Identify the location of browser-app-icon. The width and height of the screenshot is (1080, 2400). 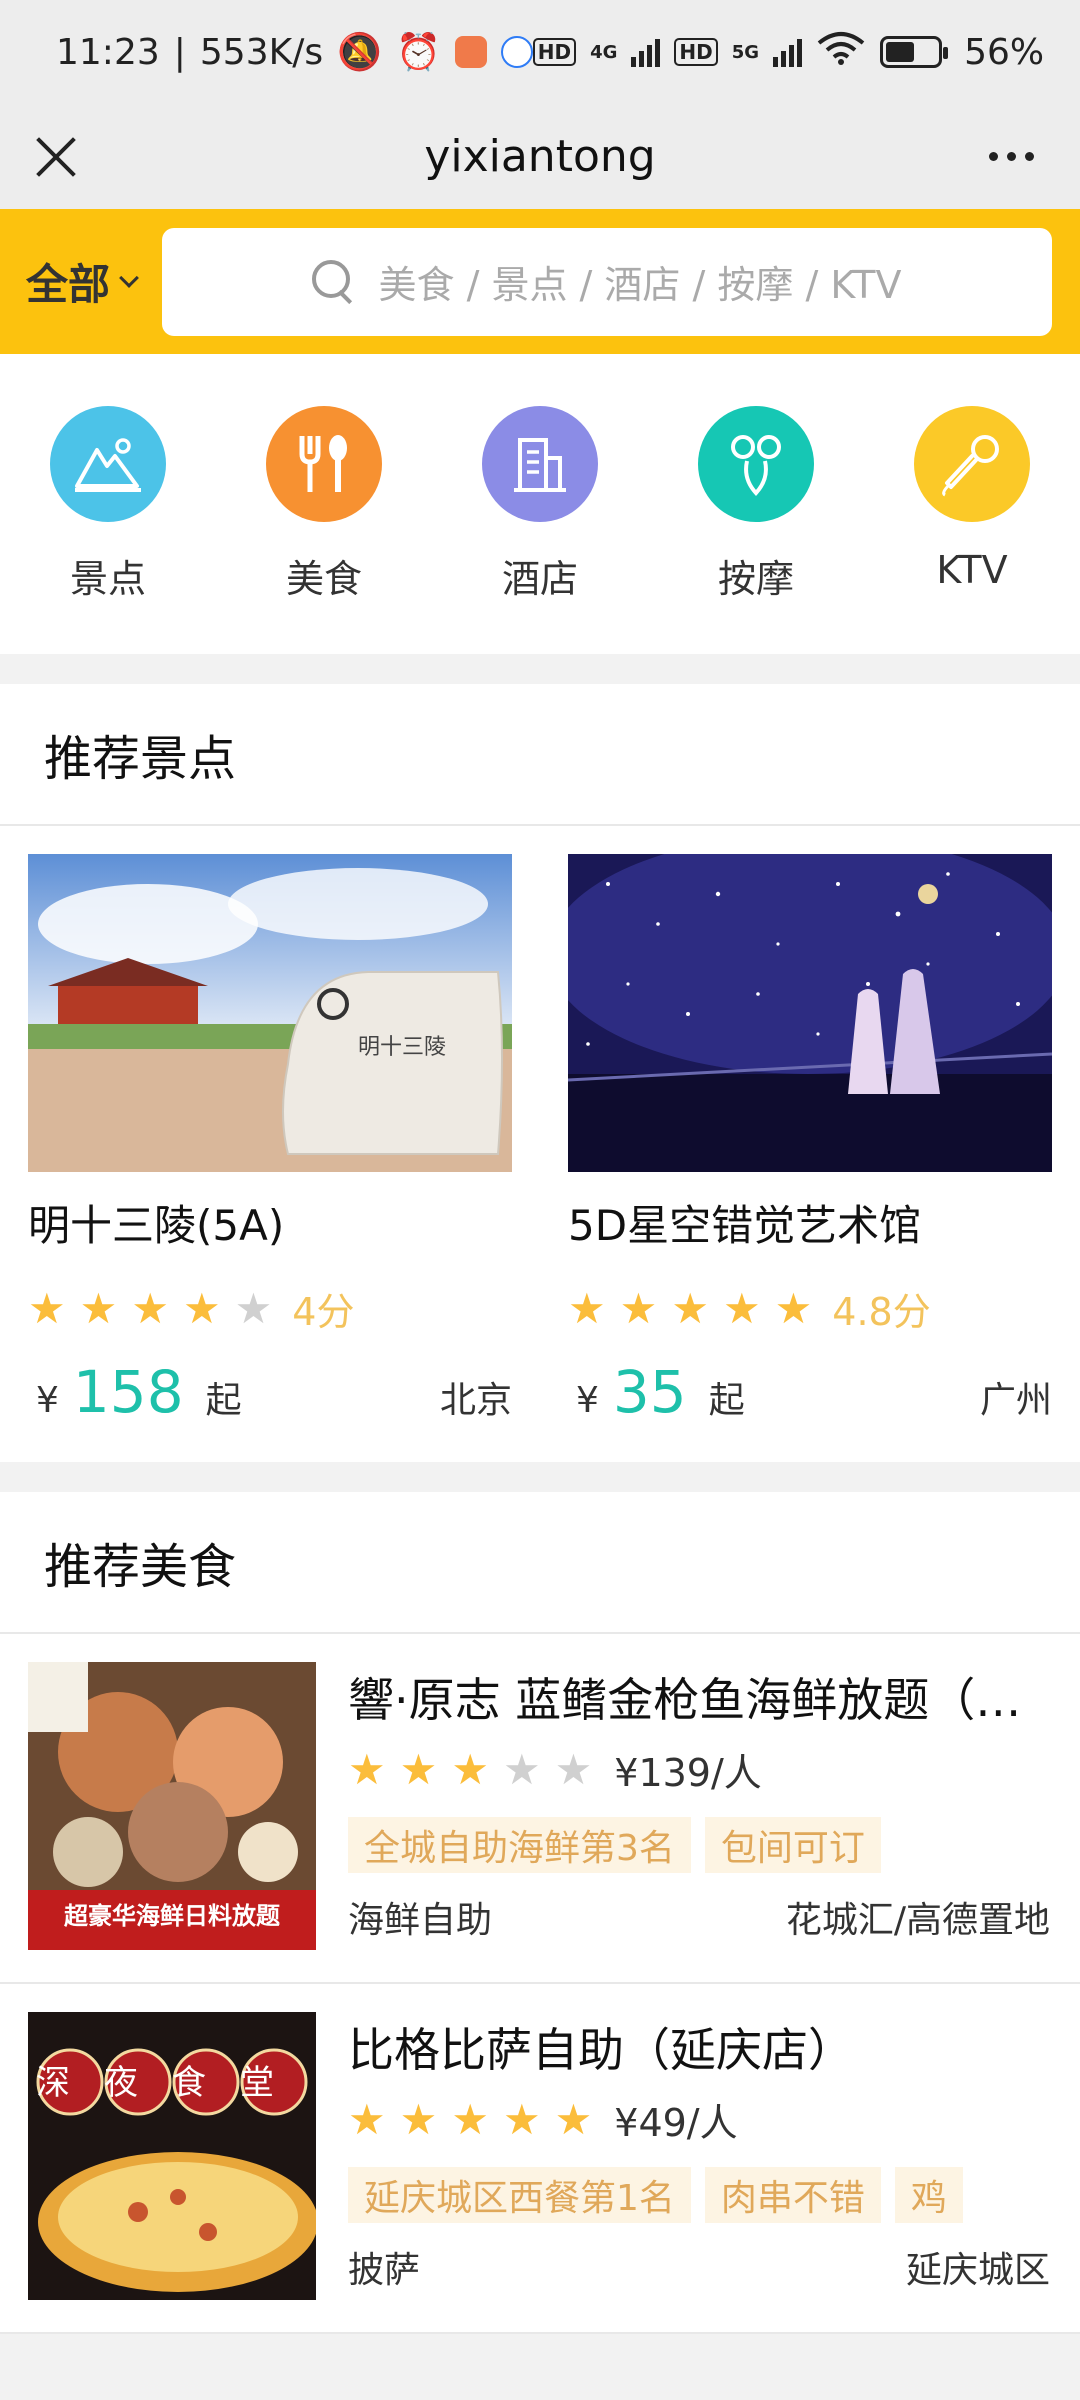
(516, 52).